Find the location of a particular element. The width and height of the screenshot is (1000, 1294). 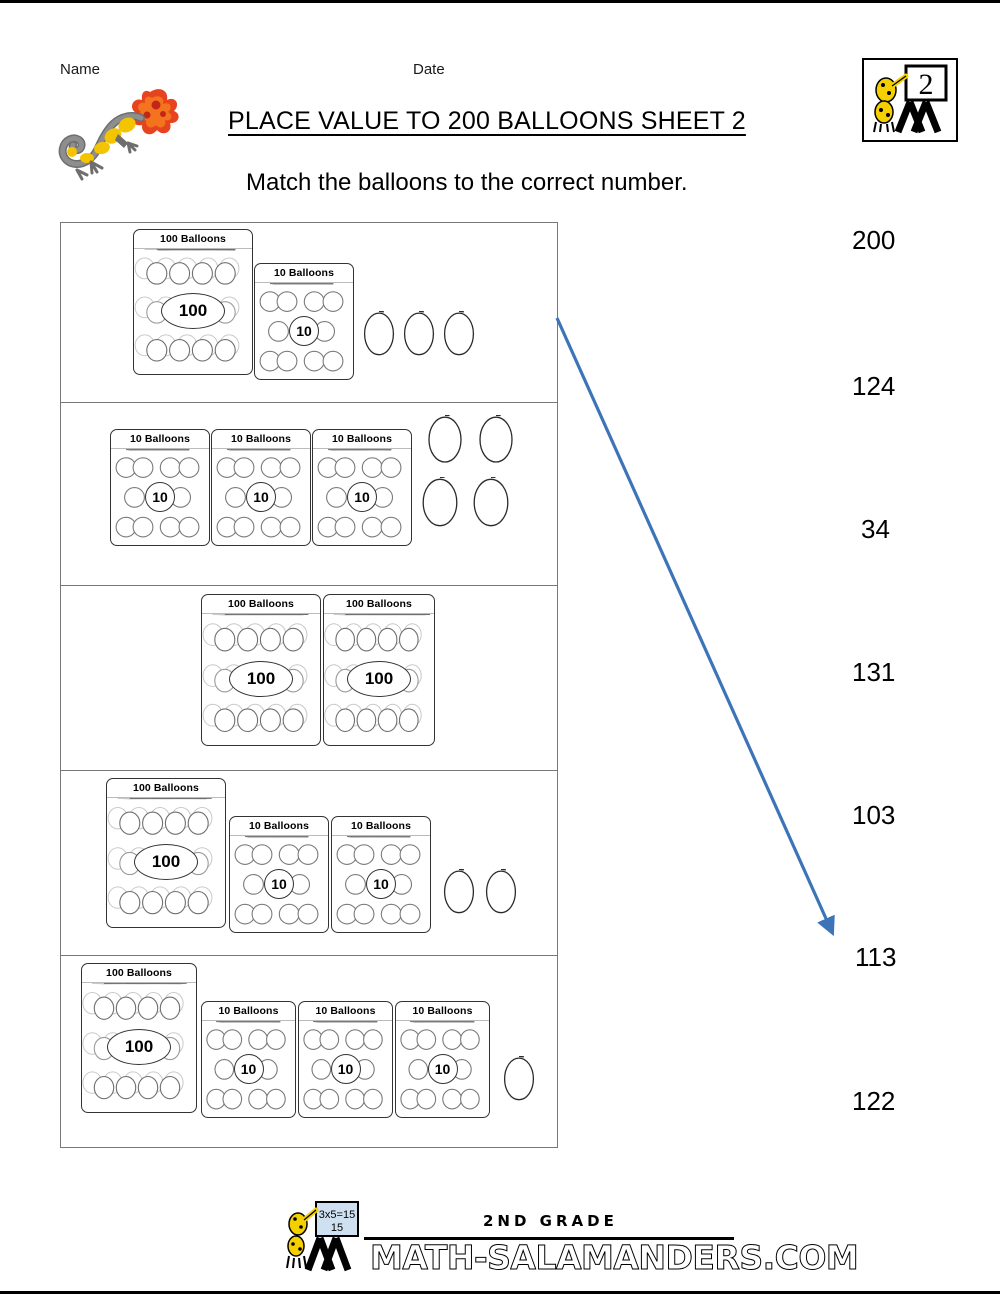

balloon-row: 100 Balloons 100 10 Balloons 10 is located at coordinates (309, 313).